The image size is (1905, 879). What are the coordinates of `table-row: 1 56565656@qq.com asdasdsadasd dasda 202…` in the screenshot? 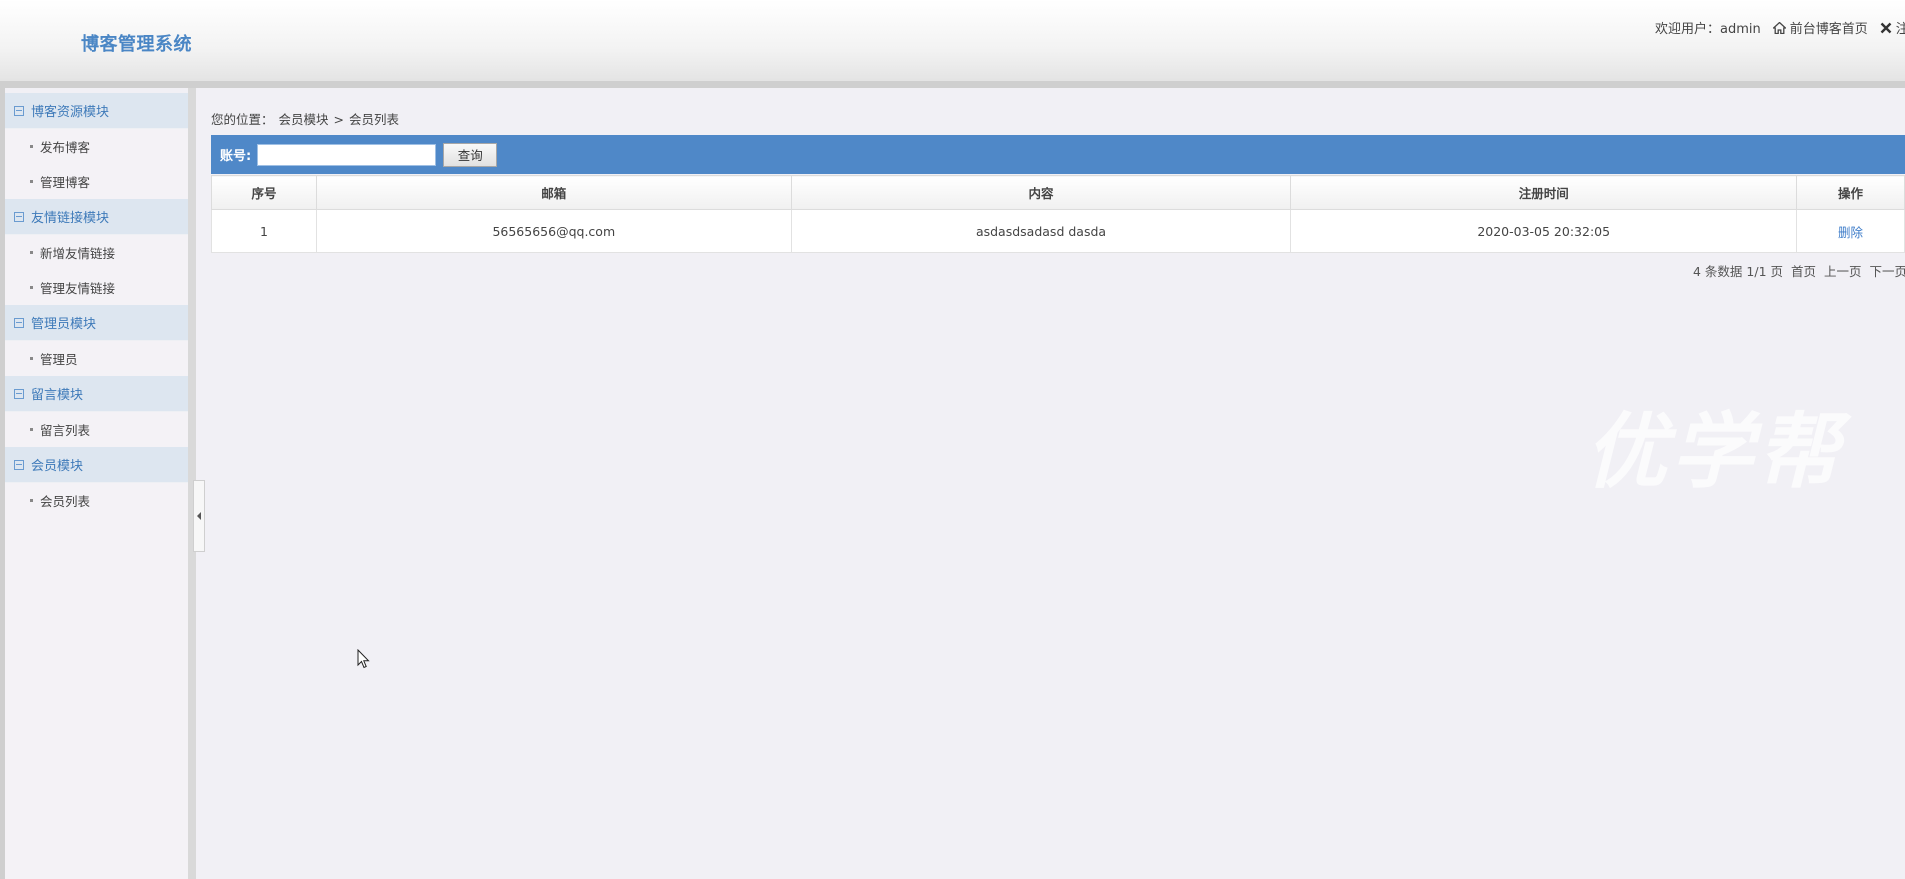 It's located at (1058, 231).